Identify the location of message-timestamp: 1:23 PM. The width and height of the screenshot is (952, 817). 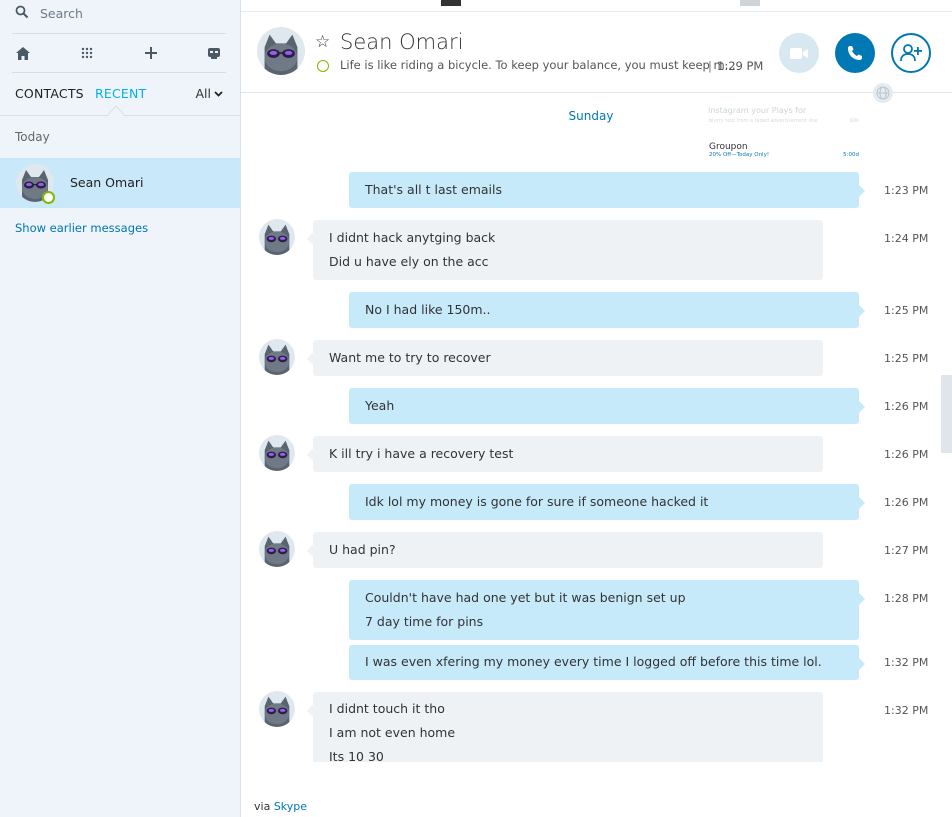
(906, 190).